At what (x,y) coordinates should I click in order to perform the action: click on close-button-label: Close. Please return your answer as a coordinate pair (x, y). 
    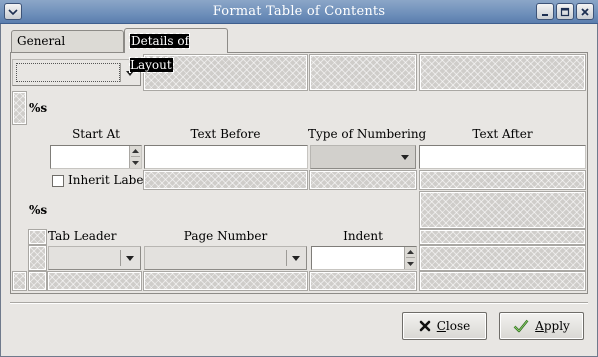
    Looking at the image, I should click on (453, 326).